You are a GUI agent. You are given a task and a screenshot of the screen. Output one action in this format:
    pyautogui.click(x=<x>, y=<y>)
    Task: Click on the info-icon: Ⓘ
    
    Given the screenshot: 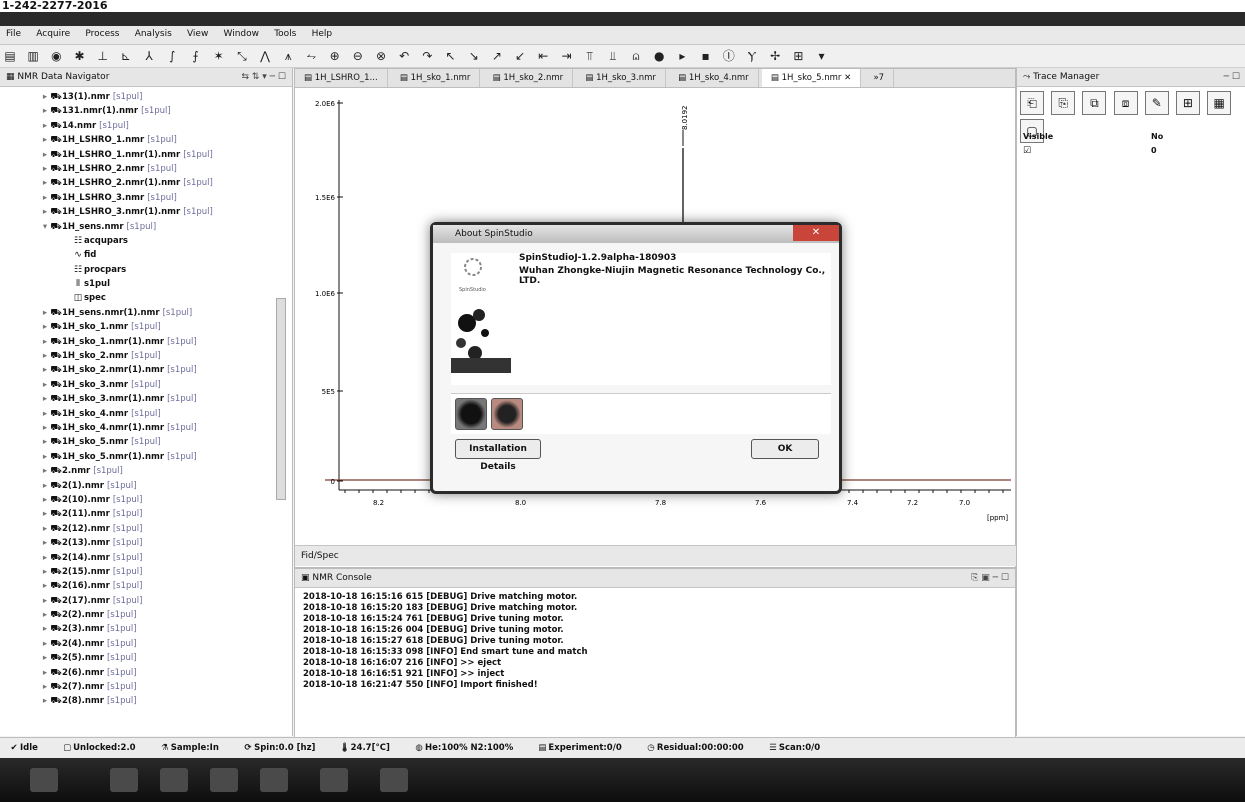 What is the action you would take?
    pyautogui.click(x=729, y=56)
    